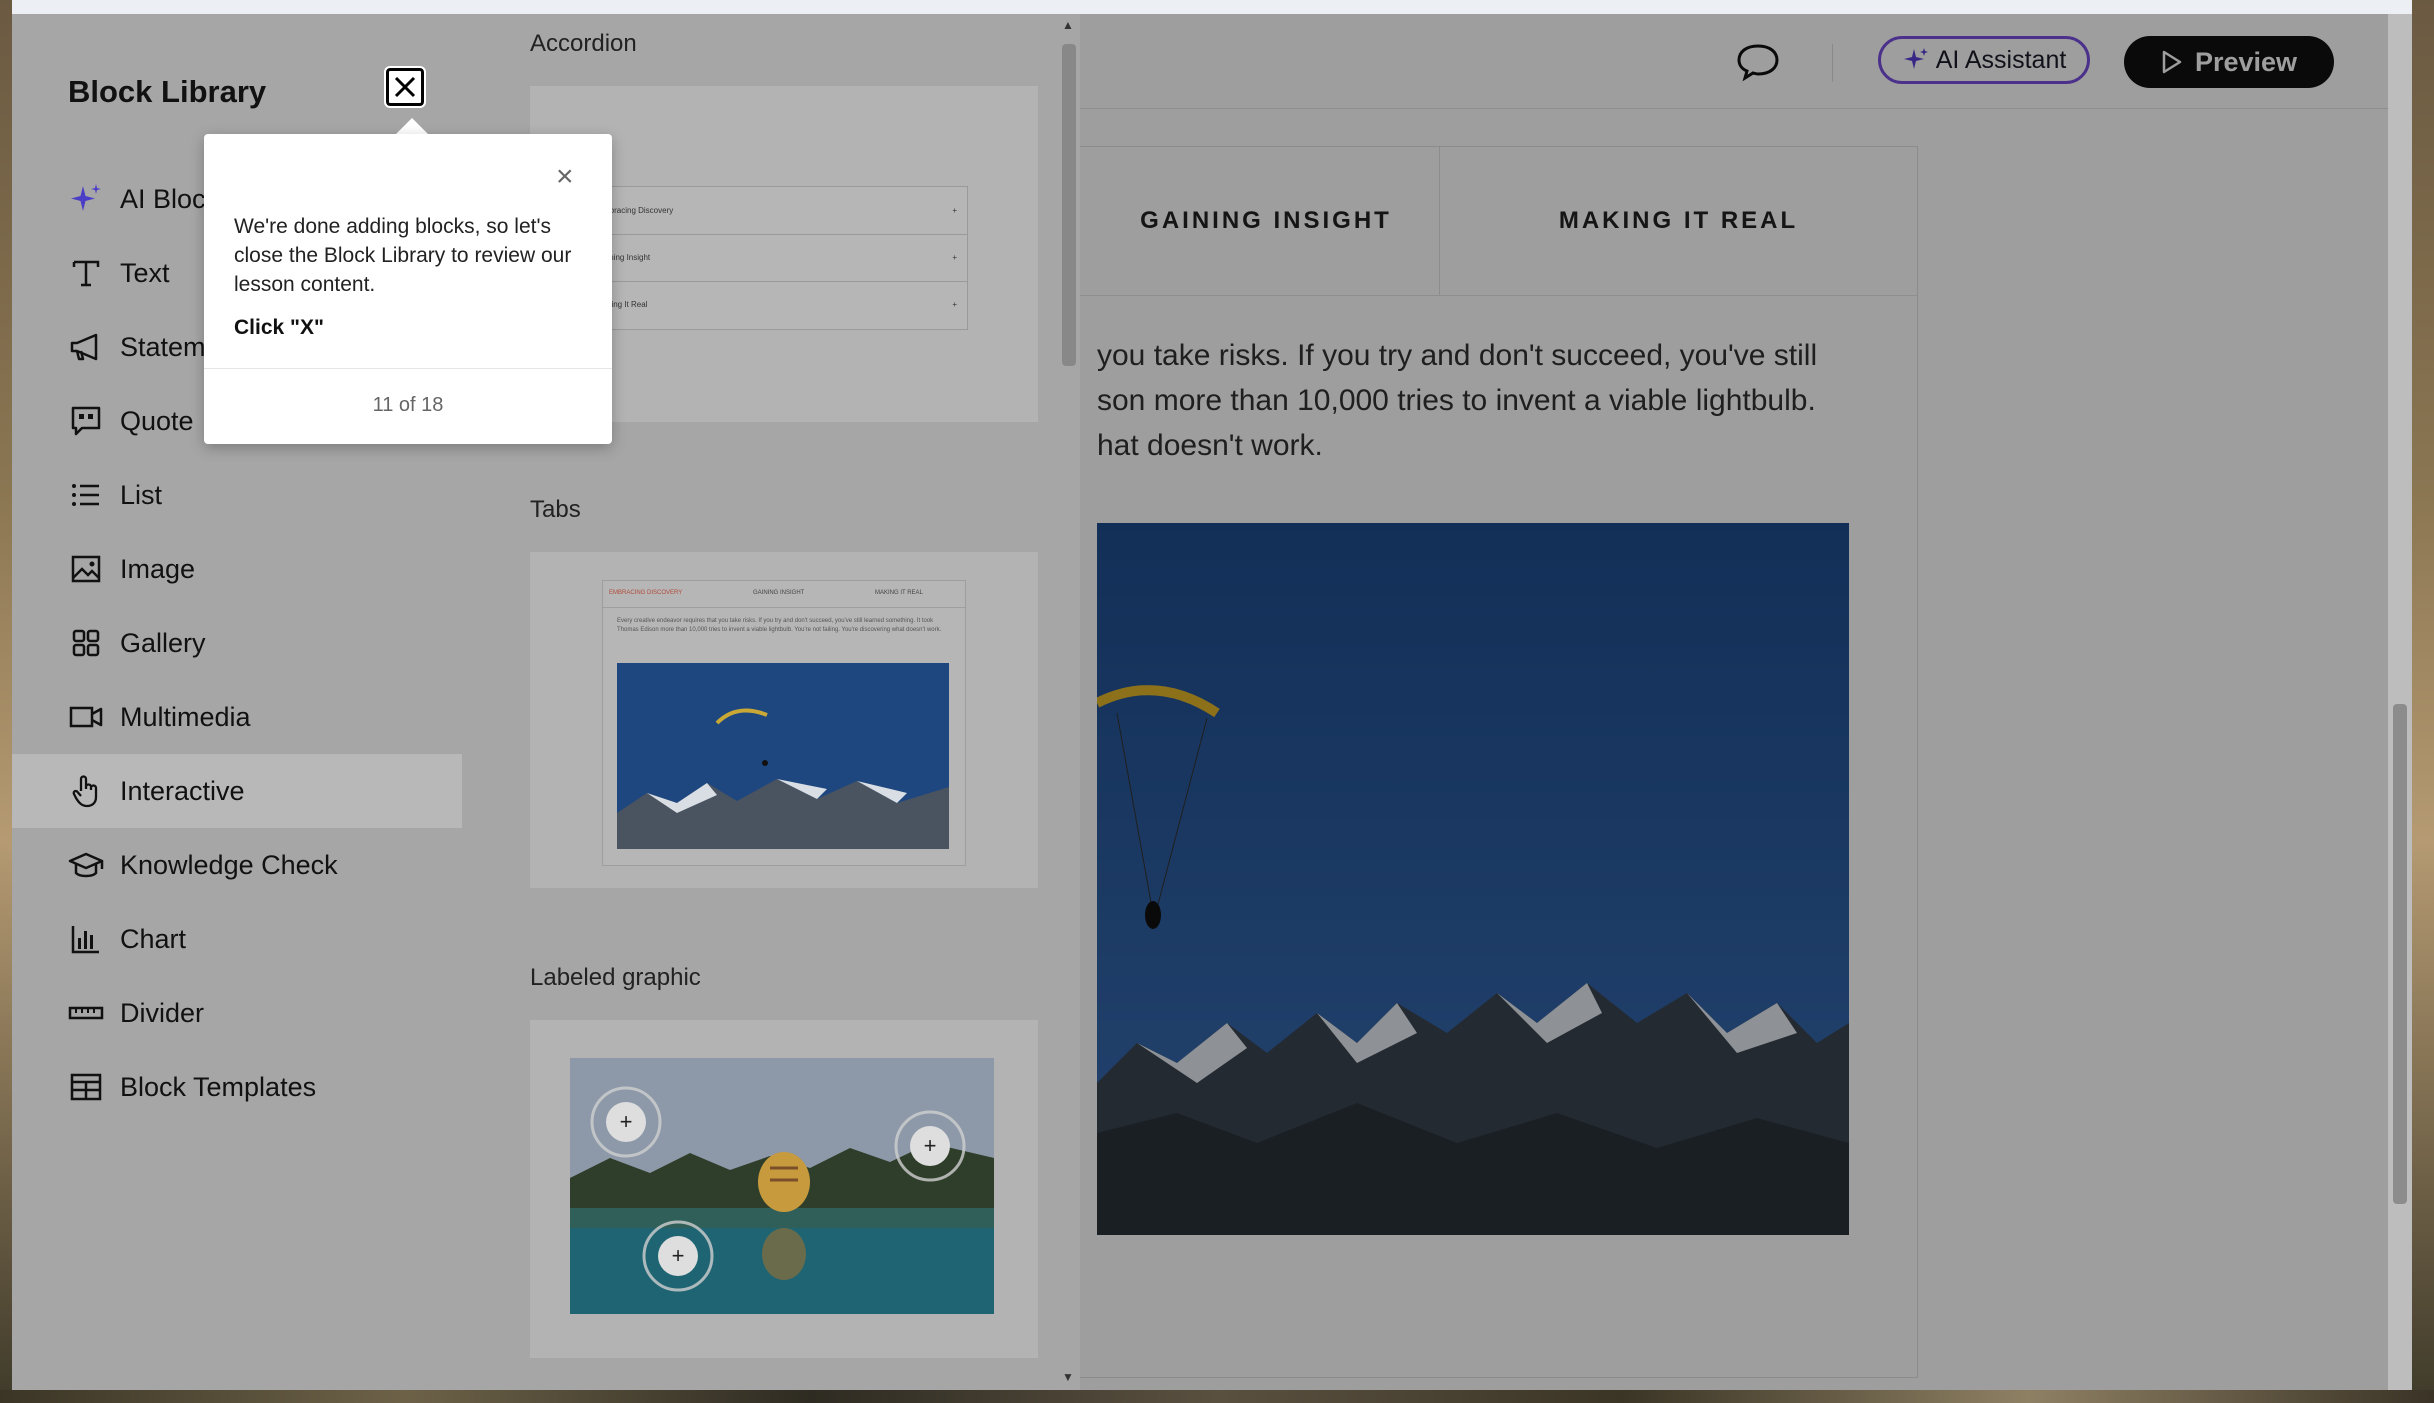 This screenshot has width=2434, height=1403. I want to click on preview-tab: MAKING IT REAL, so click(899, 593).